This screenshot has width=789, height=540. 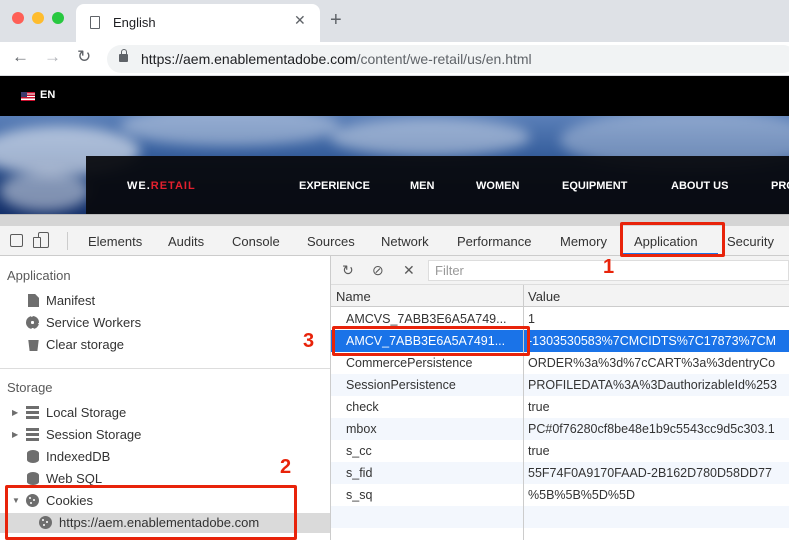 What do you see at coordinates (86, 412) in the screenshot?
I see `sidebar-item-local-storage: Local Storage` at bounding box center [86, 412].